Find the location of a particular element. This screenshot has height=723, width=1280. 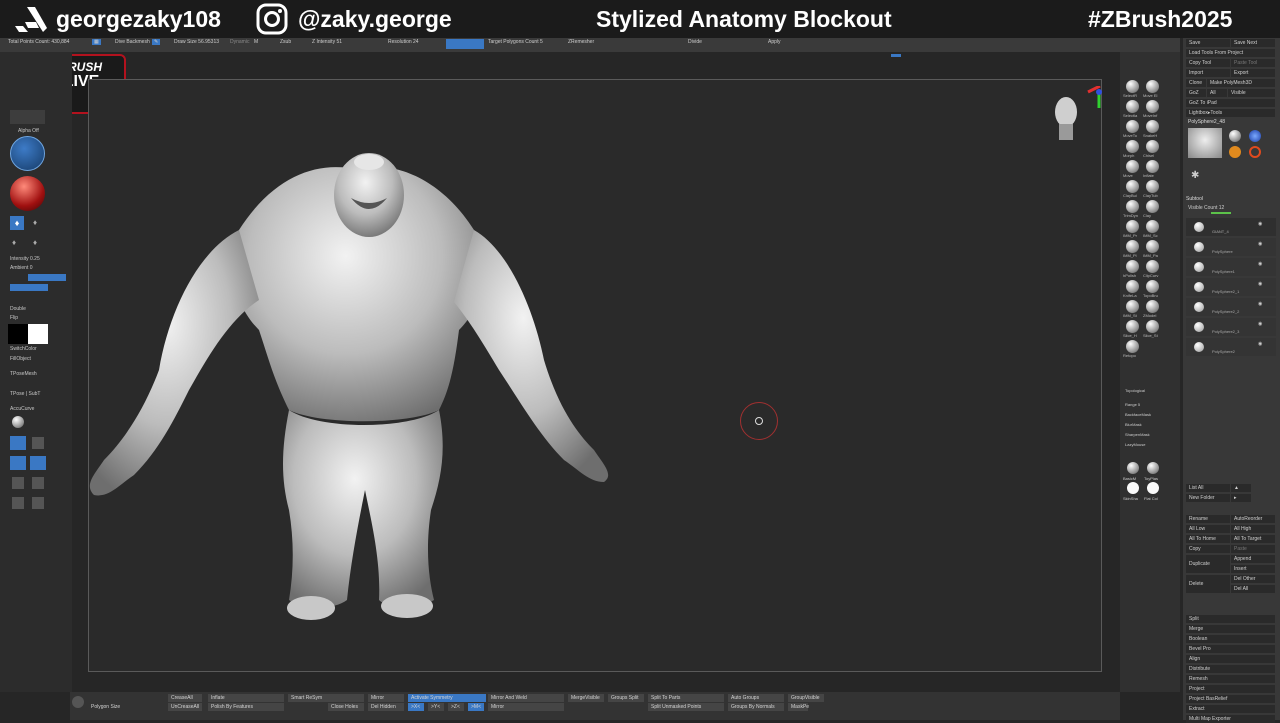

merge-visible-button: MergeVisible is located at coordinates (586, 698).